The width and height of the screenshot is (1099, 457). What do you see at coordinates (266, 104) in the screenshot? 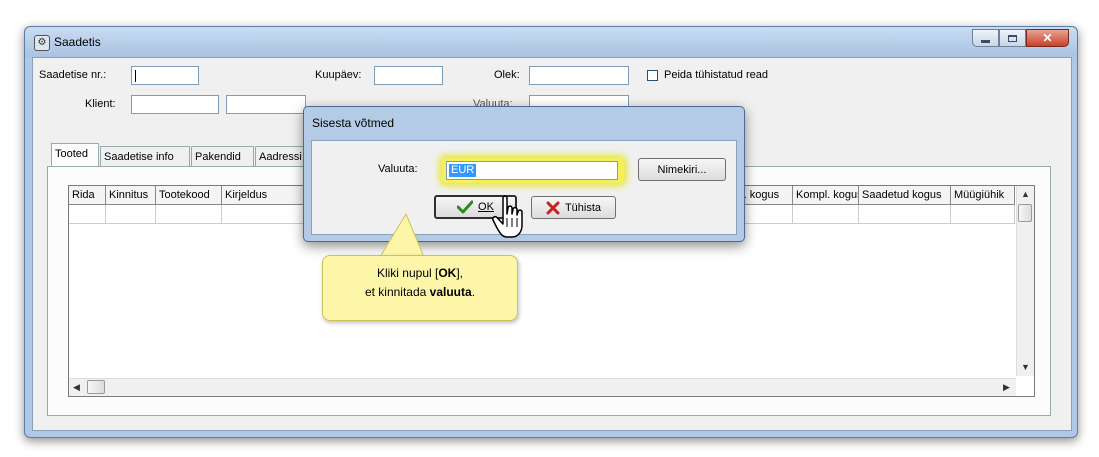
I see `klient-name-input` at bounding box center [266, 104].